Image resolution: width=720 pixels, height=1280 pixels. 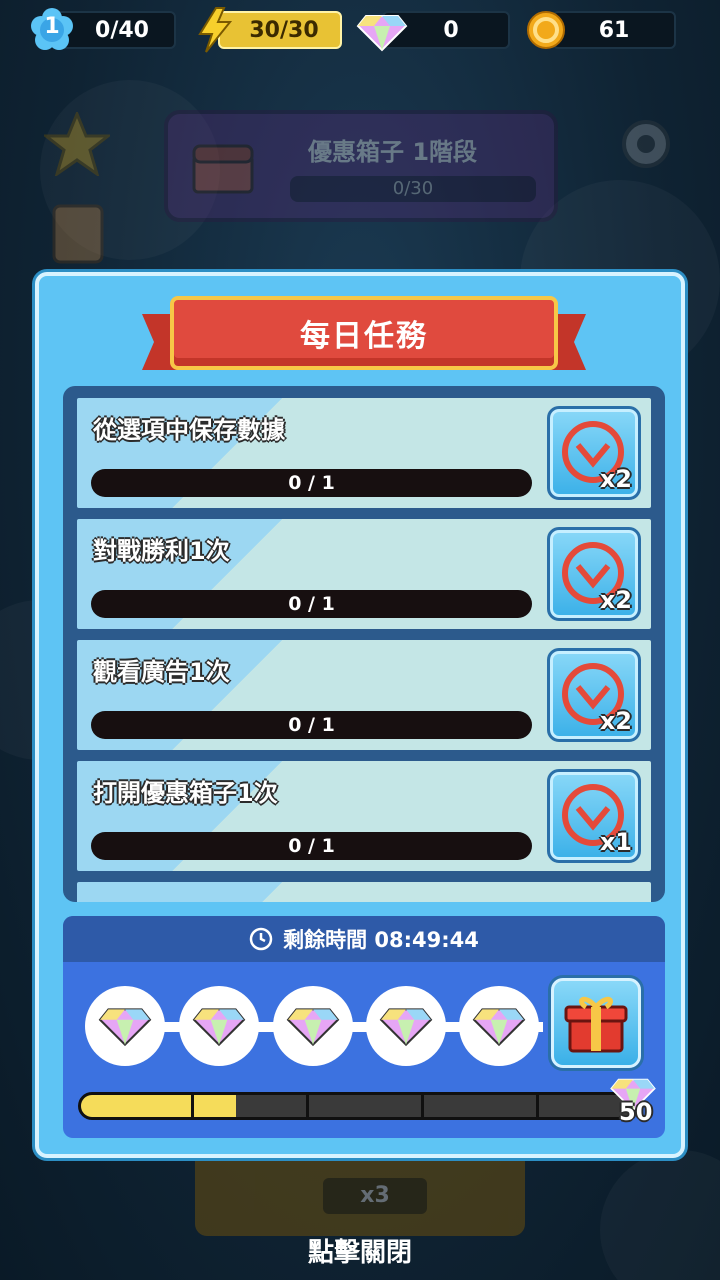 I want to click on lightning-icon, so click(x=215, y=32).